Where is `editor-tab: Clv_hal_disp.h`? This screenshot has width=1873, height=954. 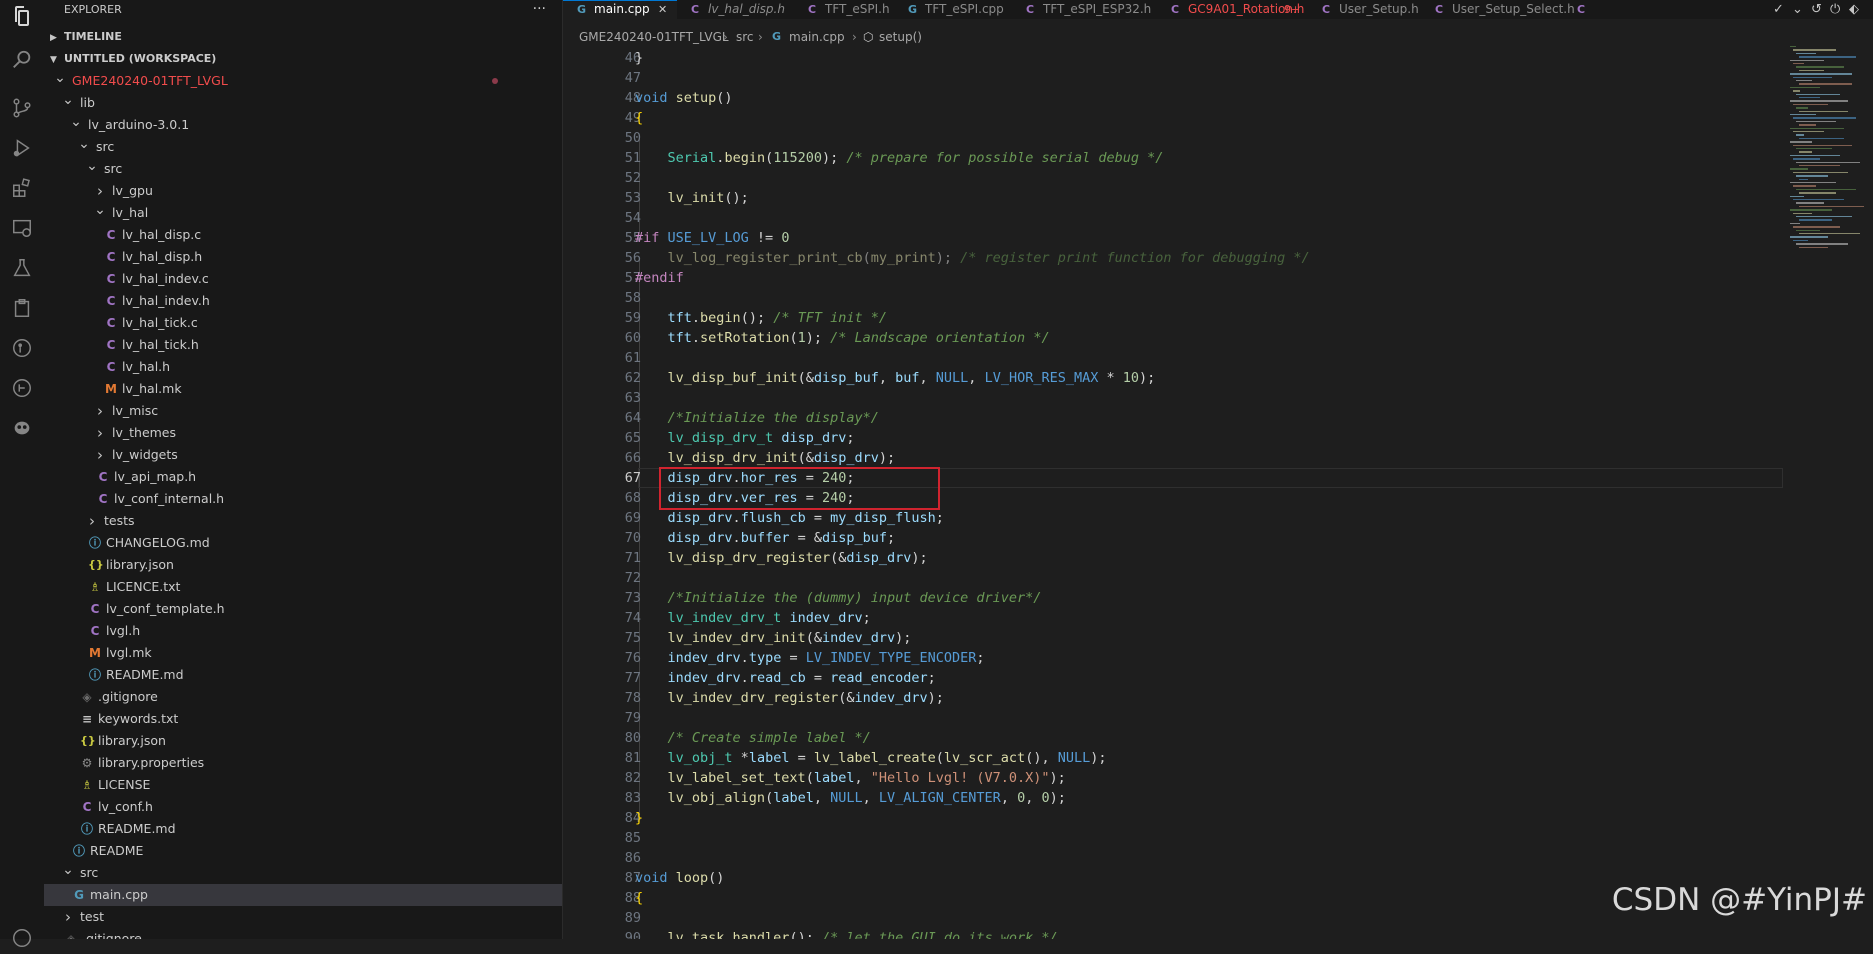
editor-tab: Clv_hal_disp.h is located at coordinates (735, 9).